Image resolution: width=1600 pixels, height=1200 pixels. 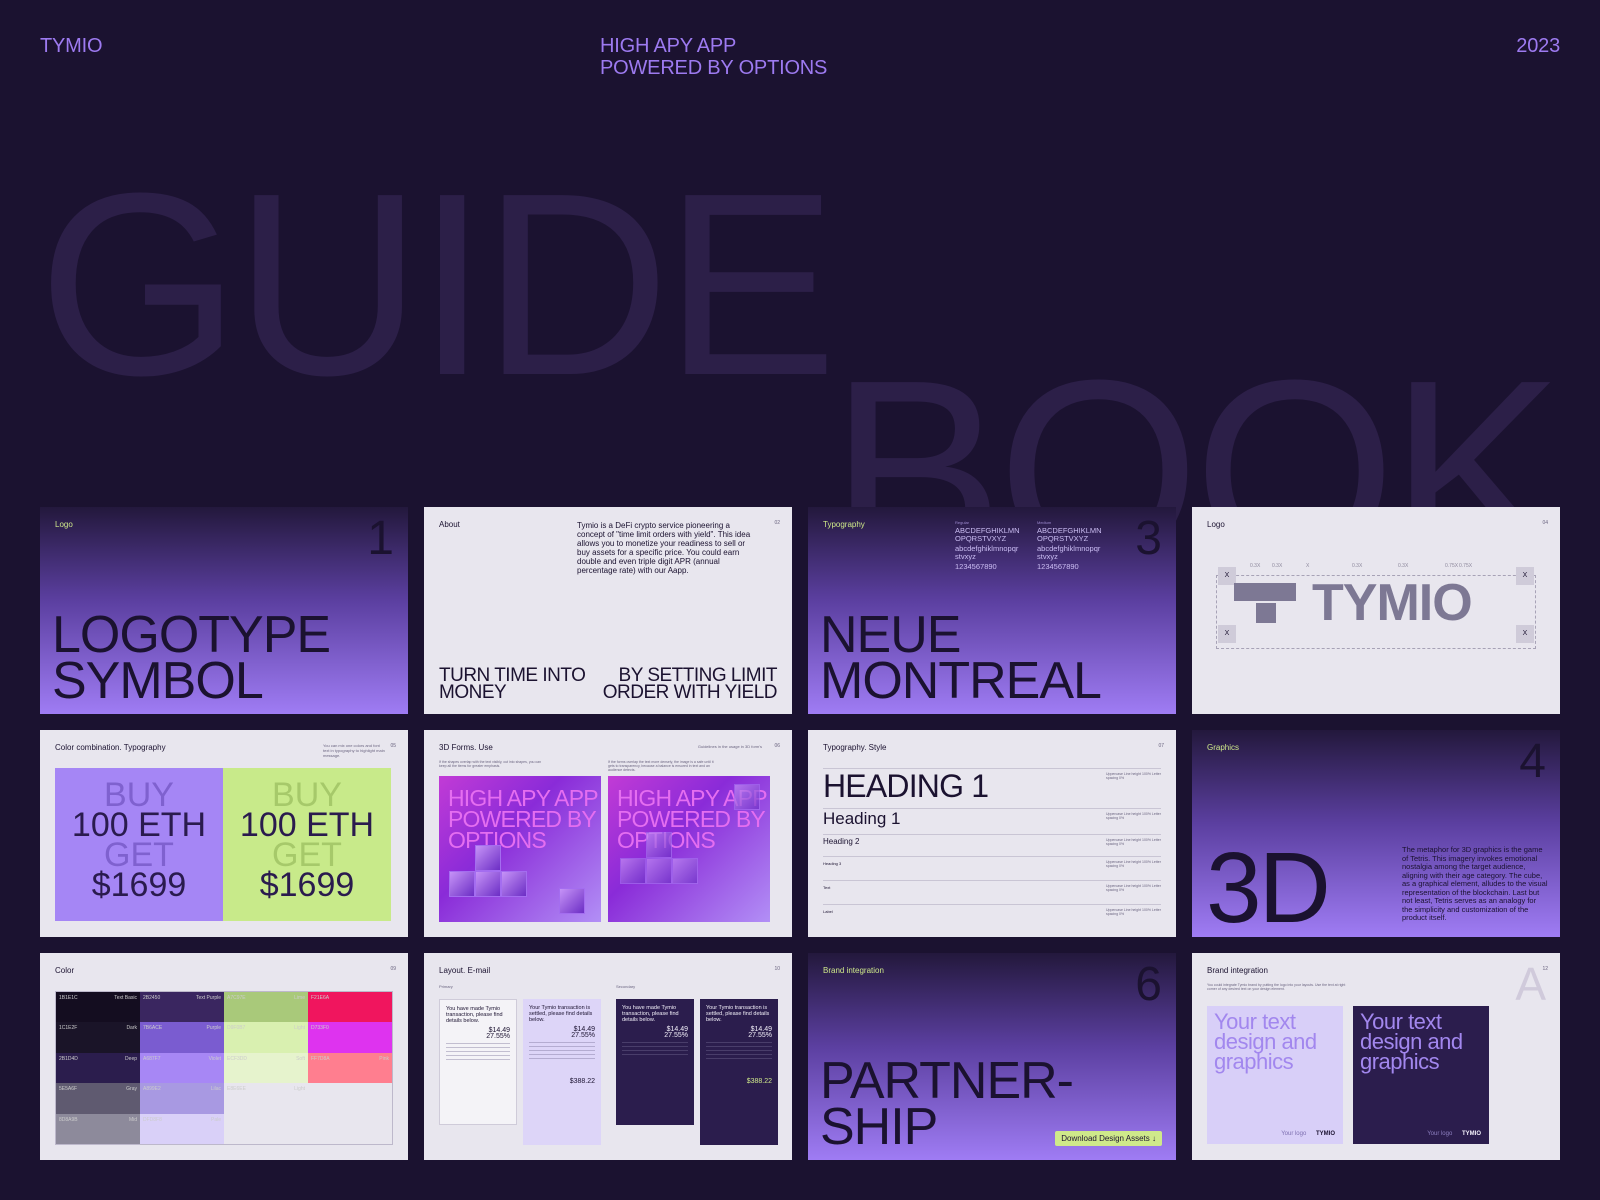 I want to click on download-assets-button: Download Design Assets ↓, so click(x=1108, y=1138).